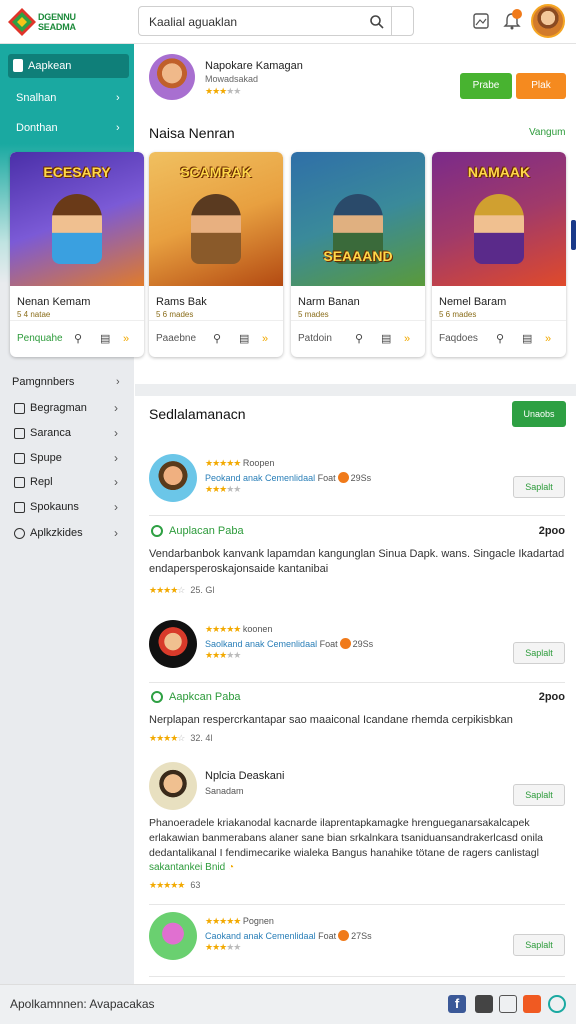  What do you see at coordinates (216, 172) in the screenshot?
I see `game-art-title: SCAMRAK` at bounding box center [216, 172].